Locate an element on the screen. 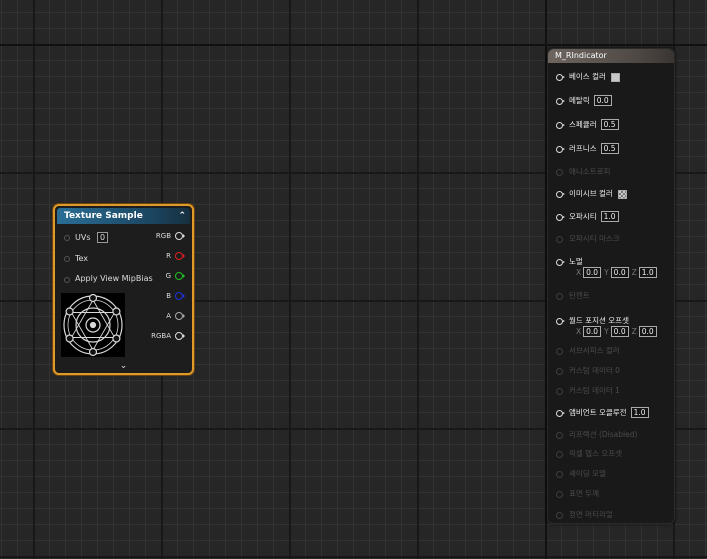  material-input-row: 노멀 X 0.0 Y 0.0 Z 1.0 is located at coordinates (614, 268).